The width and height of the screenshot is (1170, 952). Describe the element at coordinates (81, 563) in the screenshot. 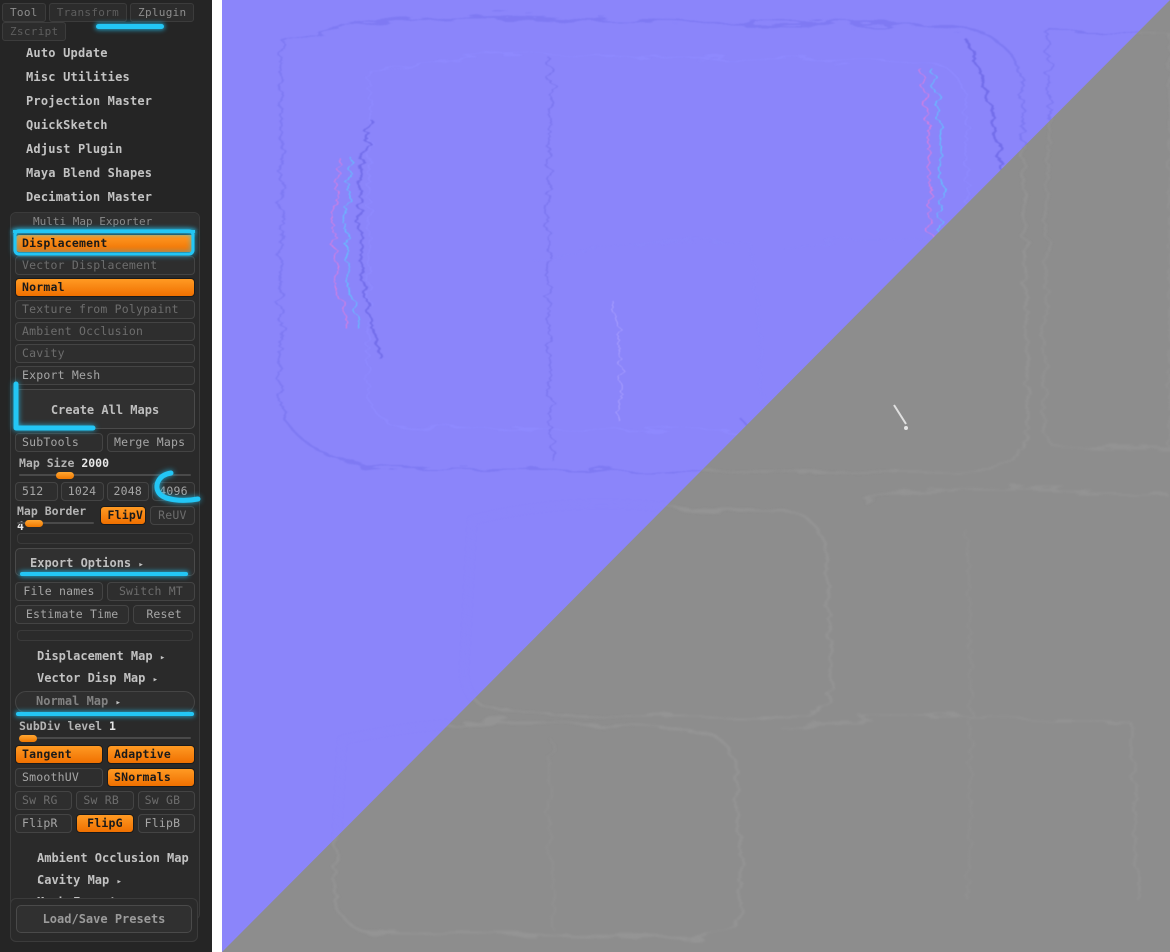

I see `export-options-label: Export Options` at that location.